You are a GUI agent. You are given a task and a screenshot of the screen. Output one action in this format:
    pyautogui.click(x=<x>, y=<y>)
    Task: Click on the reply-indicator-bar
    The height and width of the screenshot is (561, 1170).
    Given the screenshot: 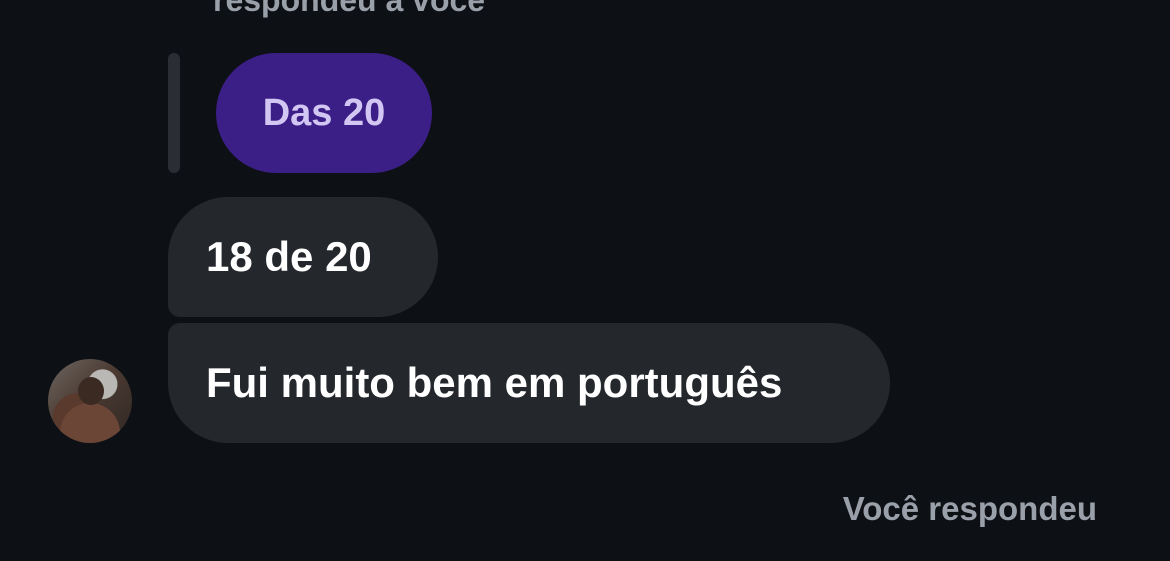 What is the action you would take?
    pyautogui.click(x=174, y=113)
    